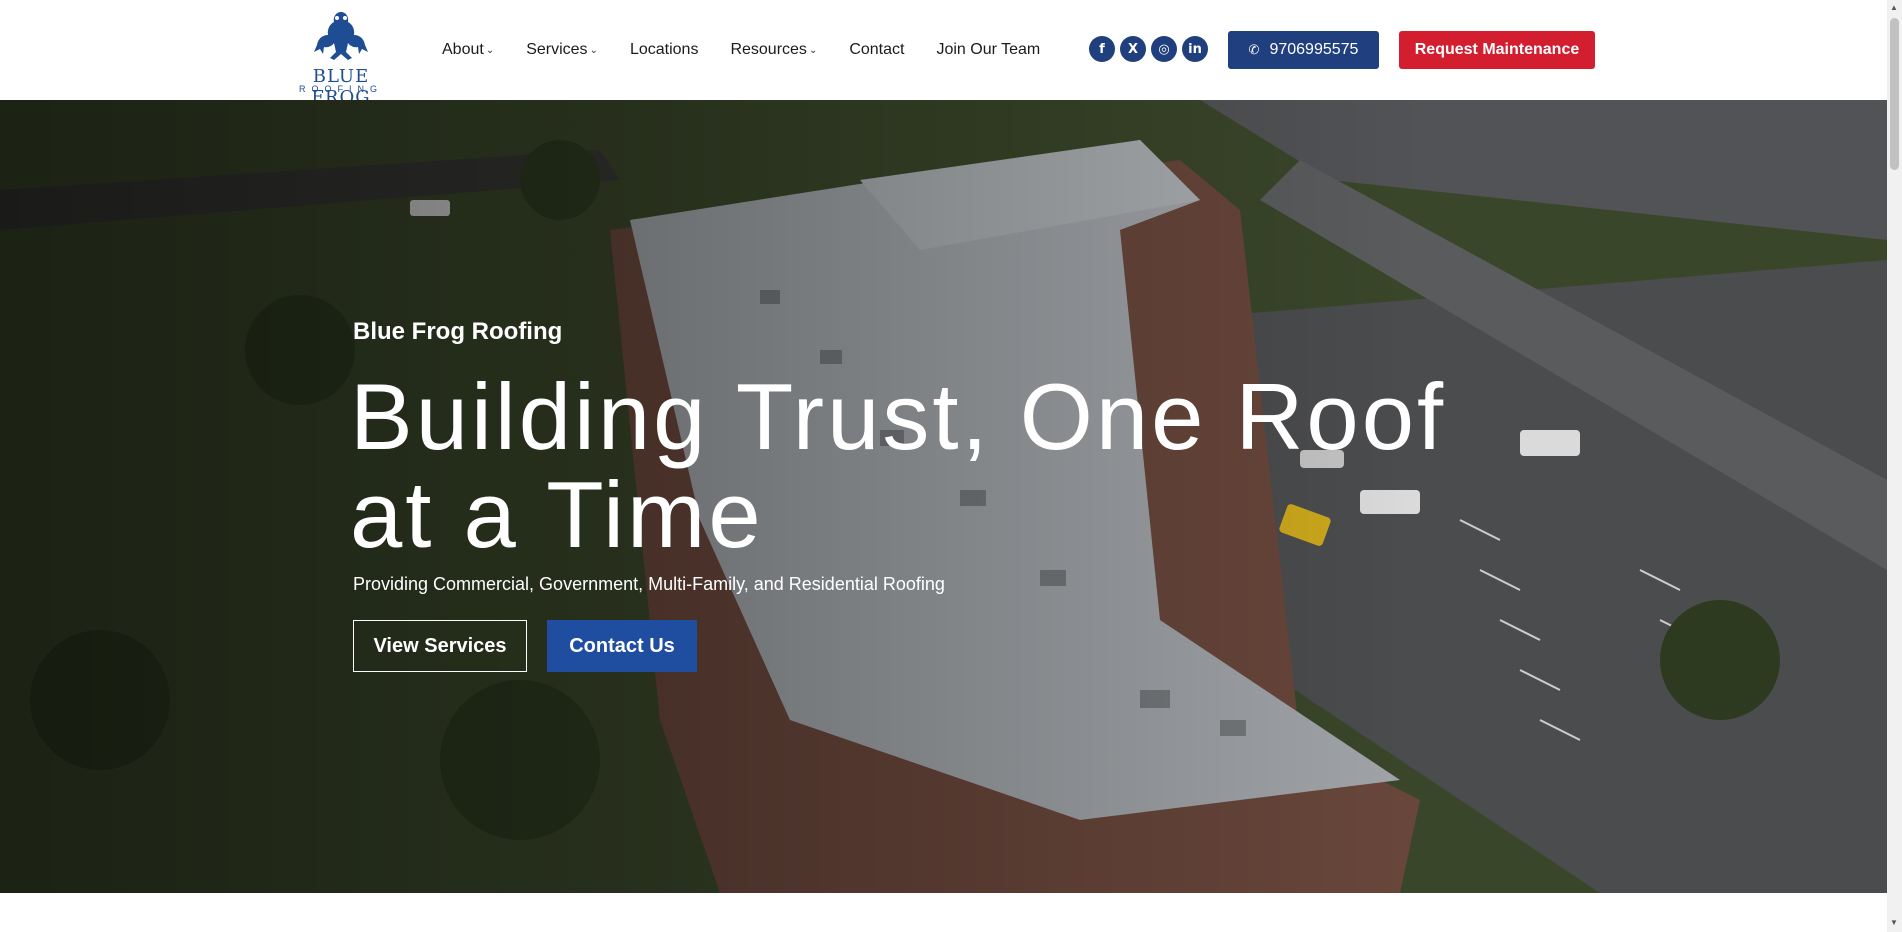 Image resolution: width=1902 pixels, height=932 pixels. Describe the element at coordinates (898, 465) in the screenshot. I see `hero-headline: Building Trust, One Roof at a Time` at that location.